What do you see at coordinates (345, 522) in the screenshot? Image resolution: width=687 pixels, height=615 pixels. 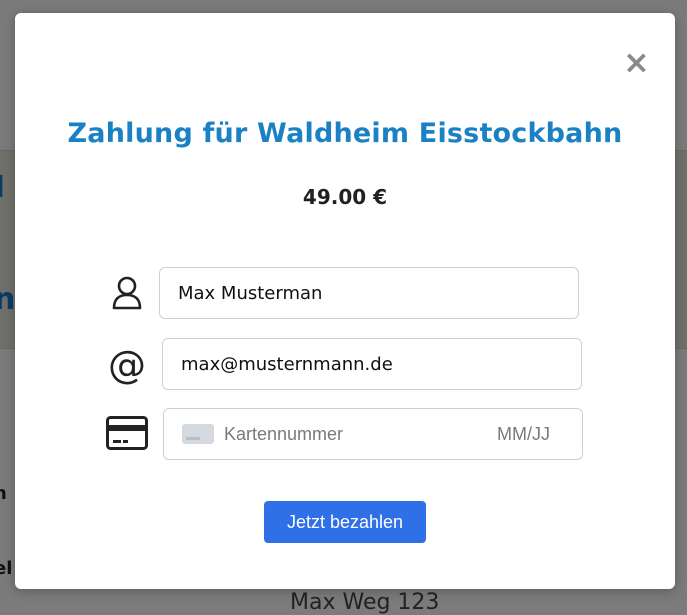 I see `pay-button: Jetzt bezahlen` at bounding box center [345, 522].